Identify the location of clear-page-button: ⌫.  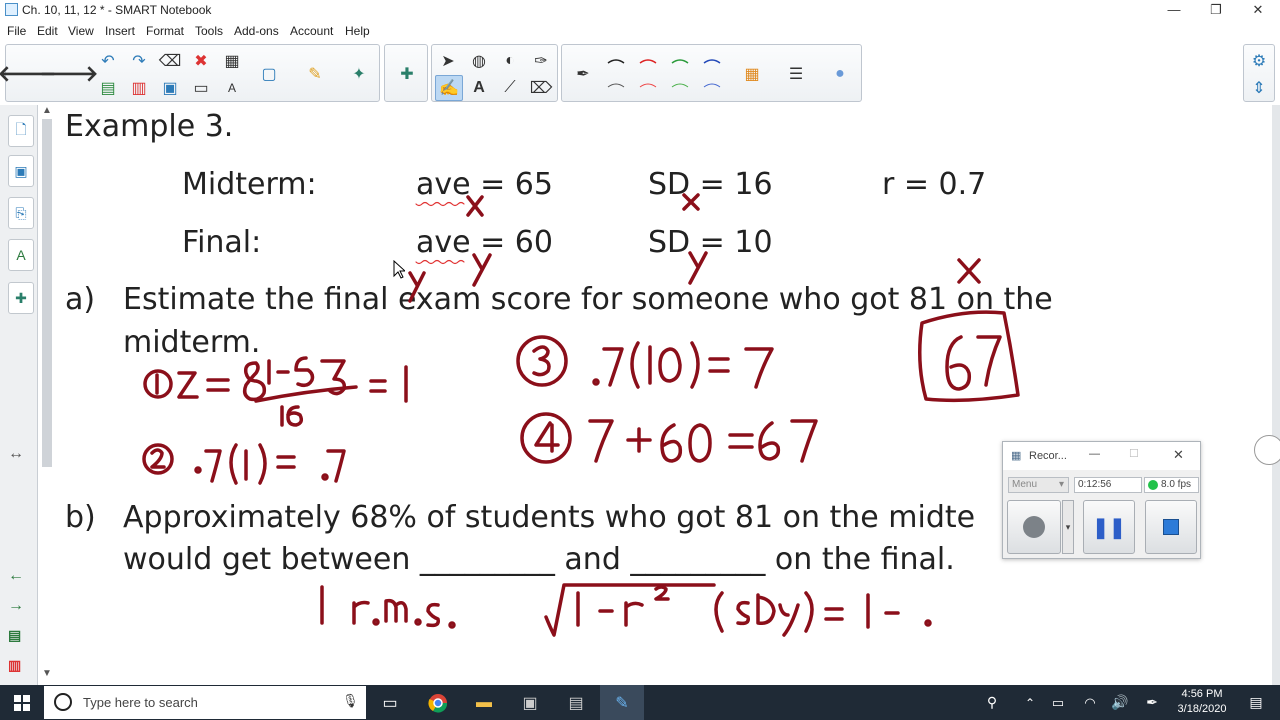
(170, 61).